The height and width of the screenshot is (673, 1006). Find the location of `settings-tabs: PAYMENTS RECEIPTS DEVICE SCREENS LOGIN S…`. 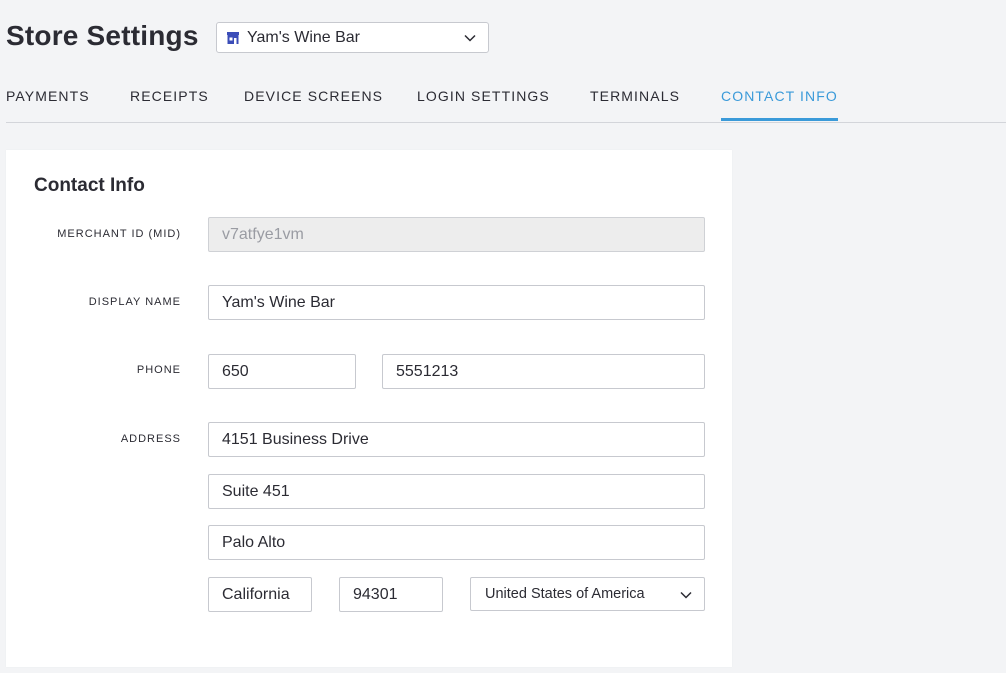

settings-tabs: PAYMENTS RECEIPTS DEVICE SCREENS LOGIN S… is located at coordinates (506, 105).